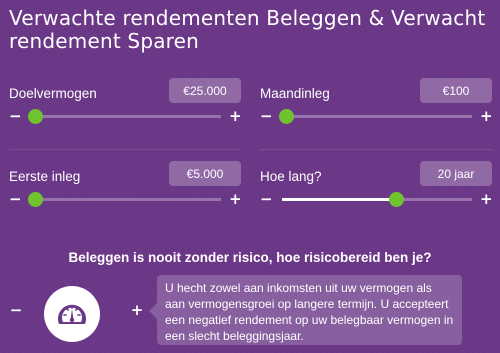  I want to click on hoe-lang-slider-fill, so click(339, 199).